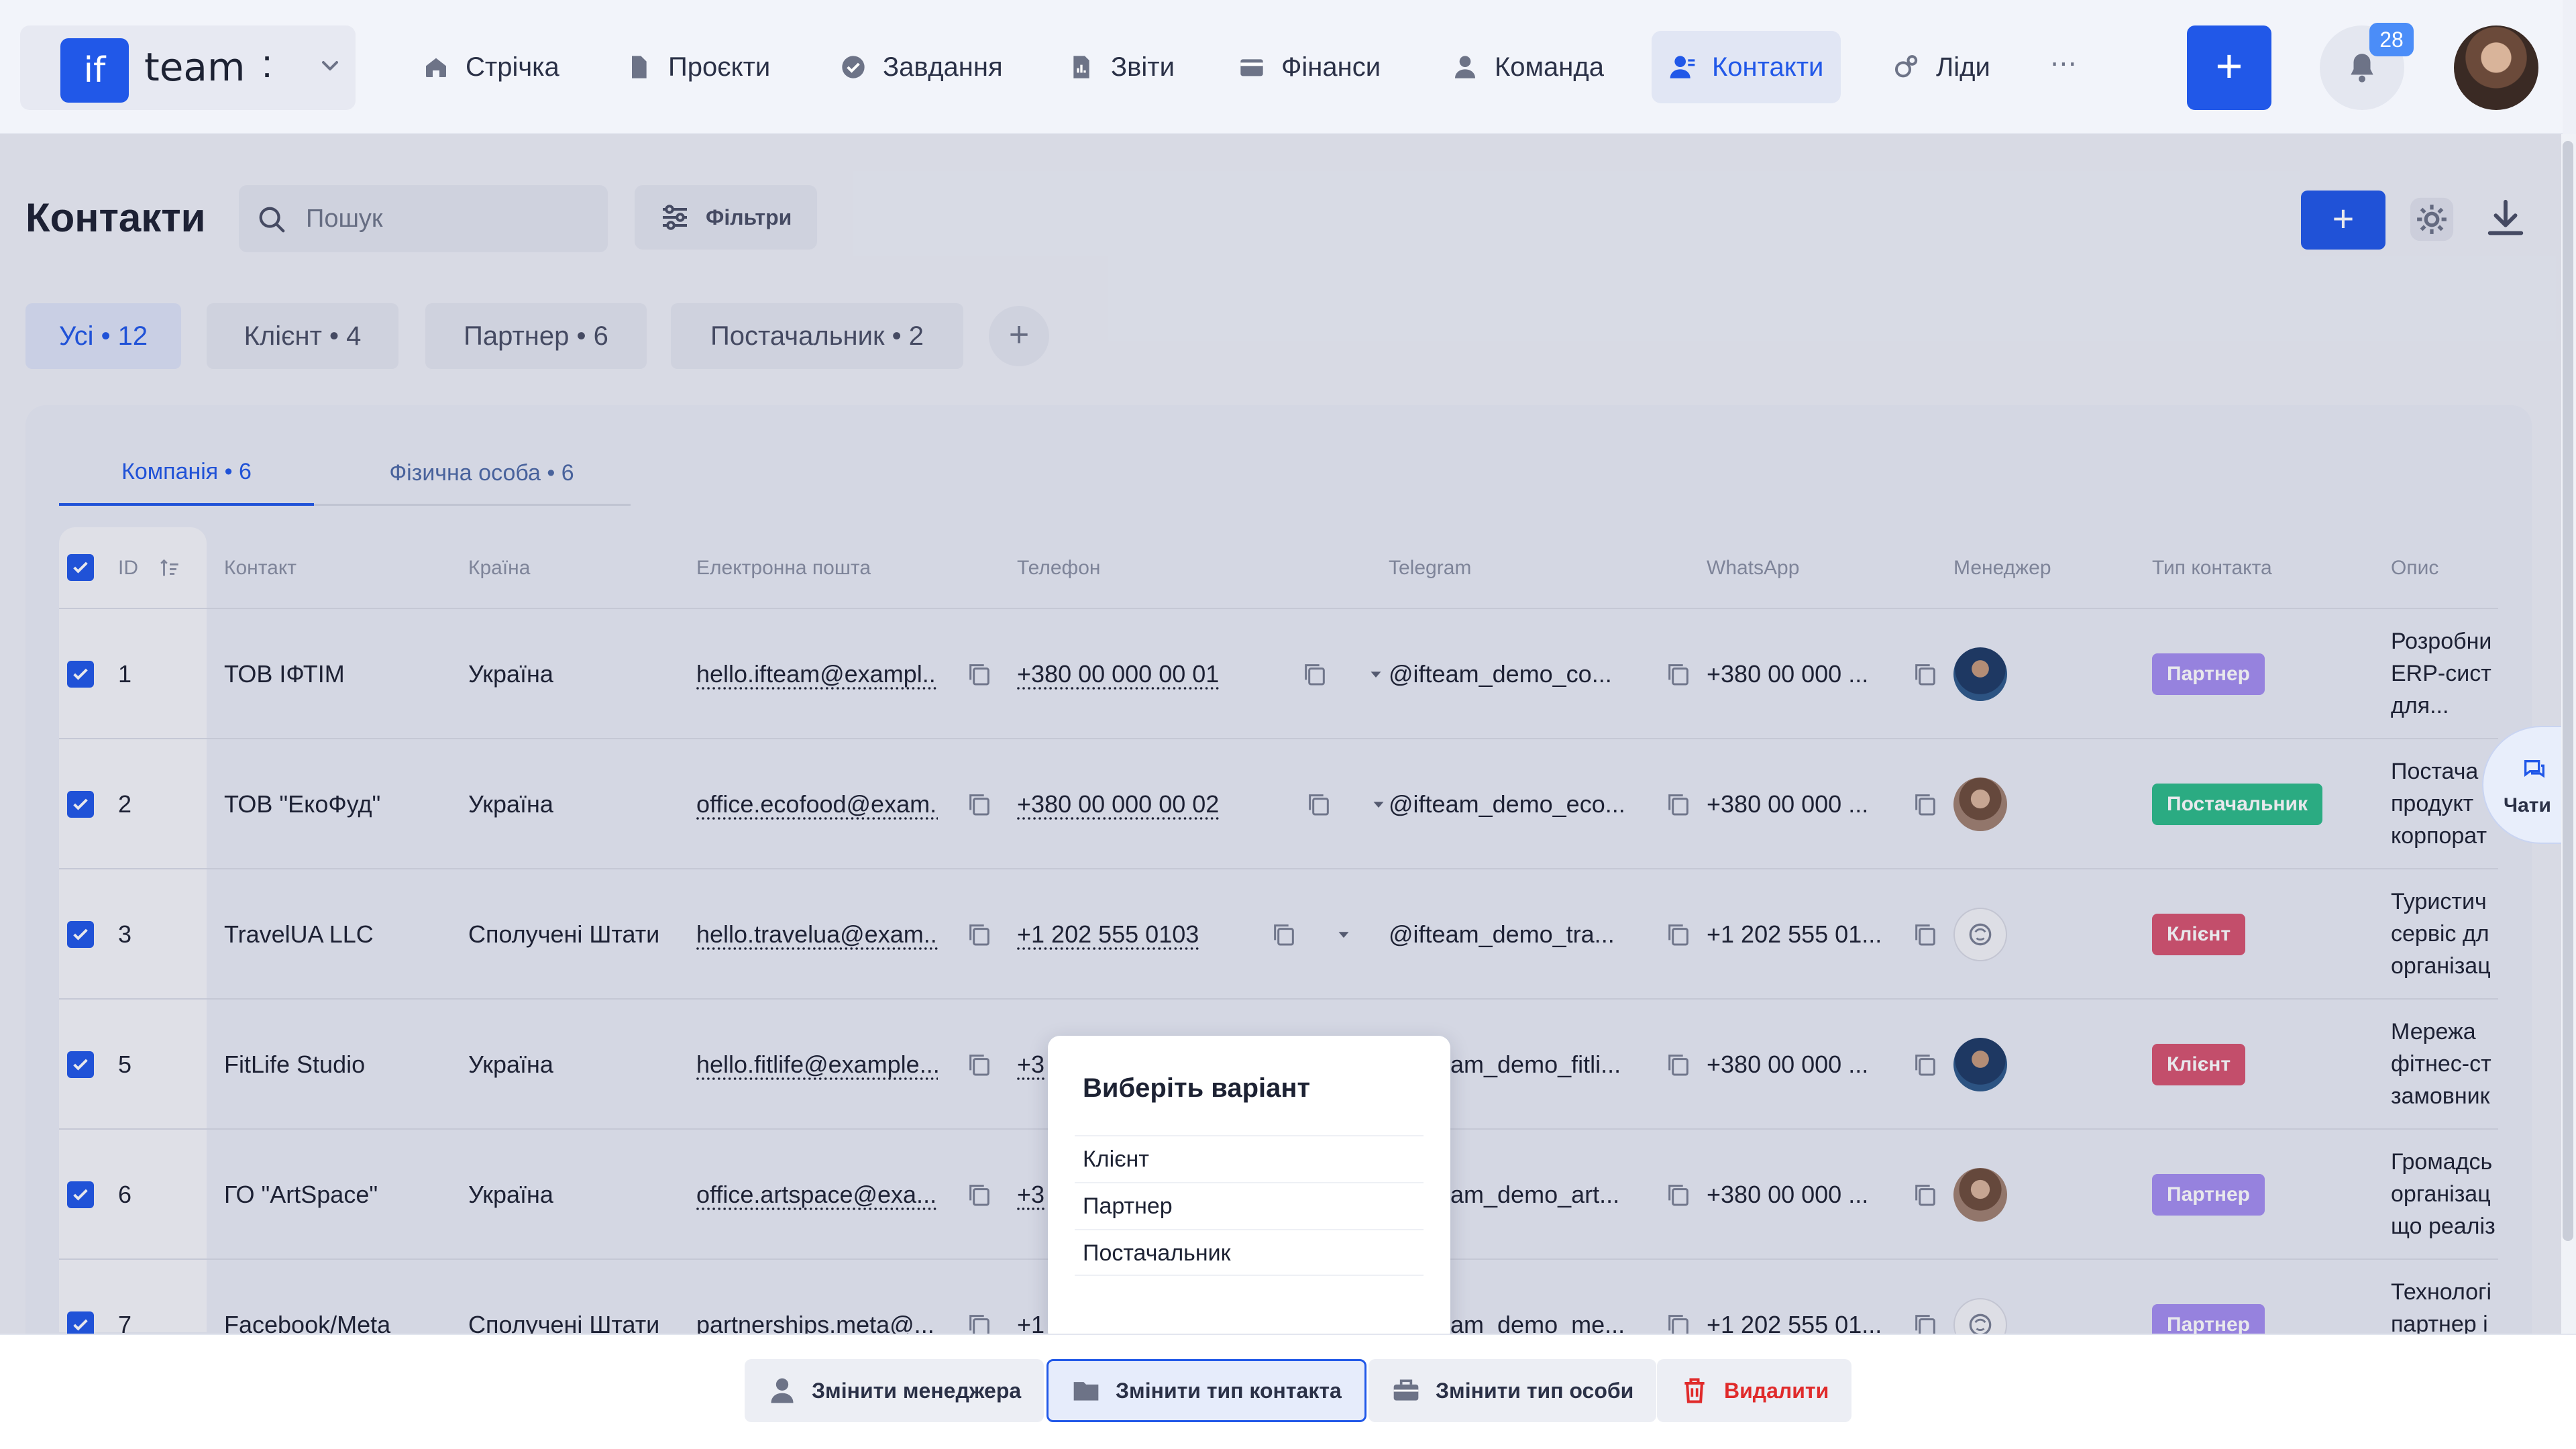 The image size is (2576, 1449). I want to click on popup-option-supplier: Постачальник, so click(1249, 1252).